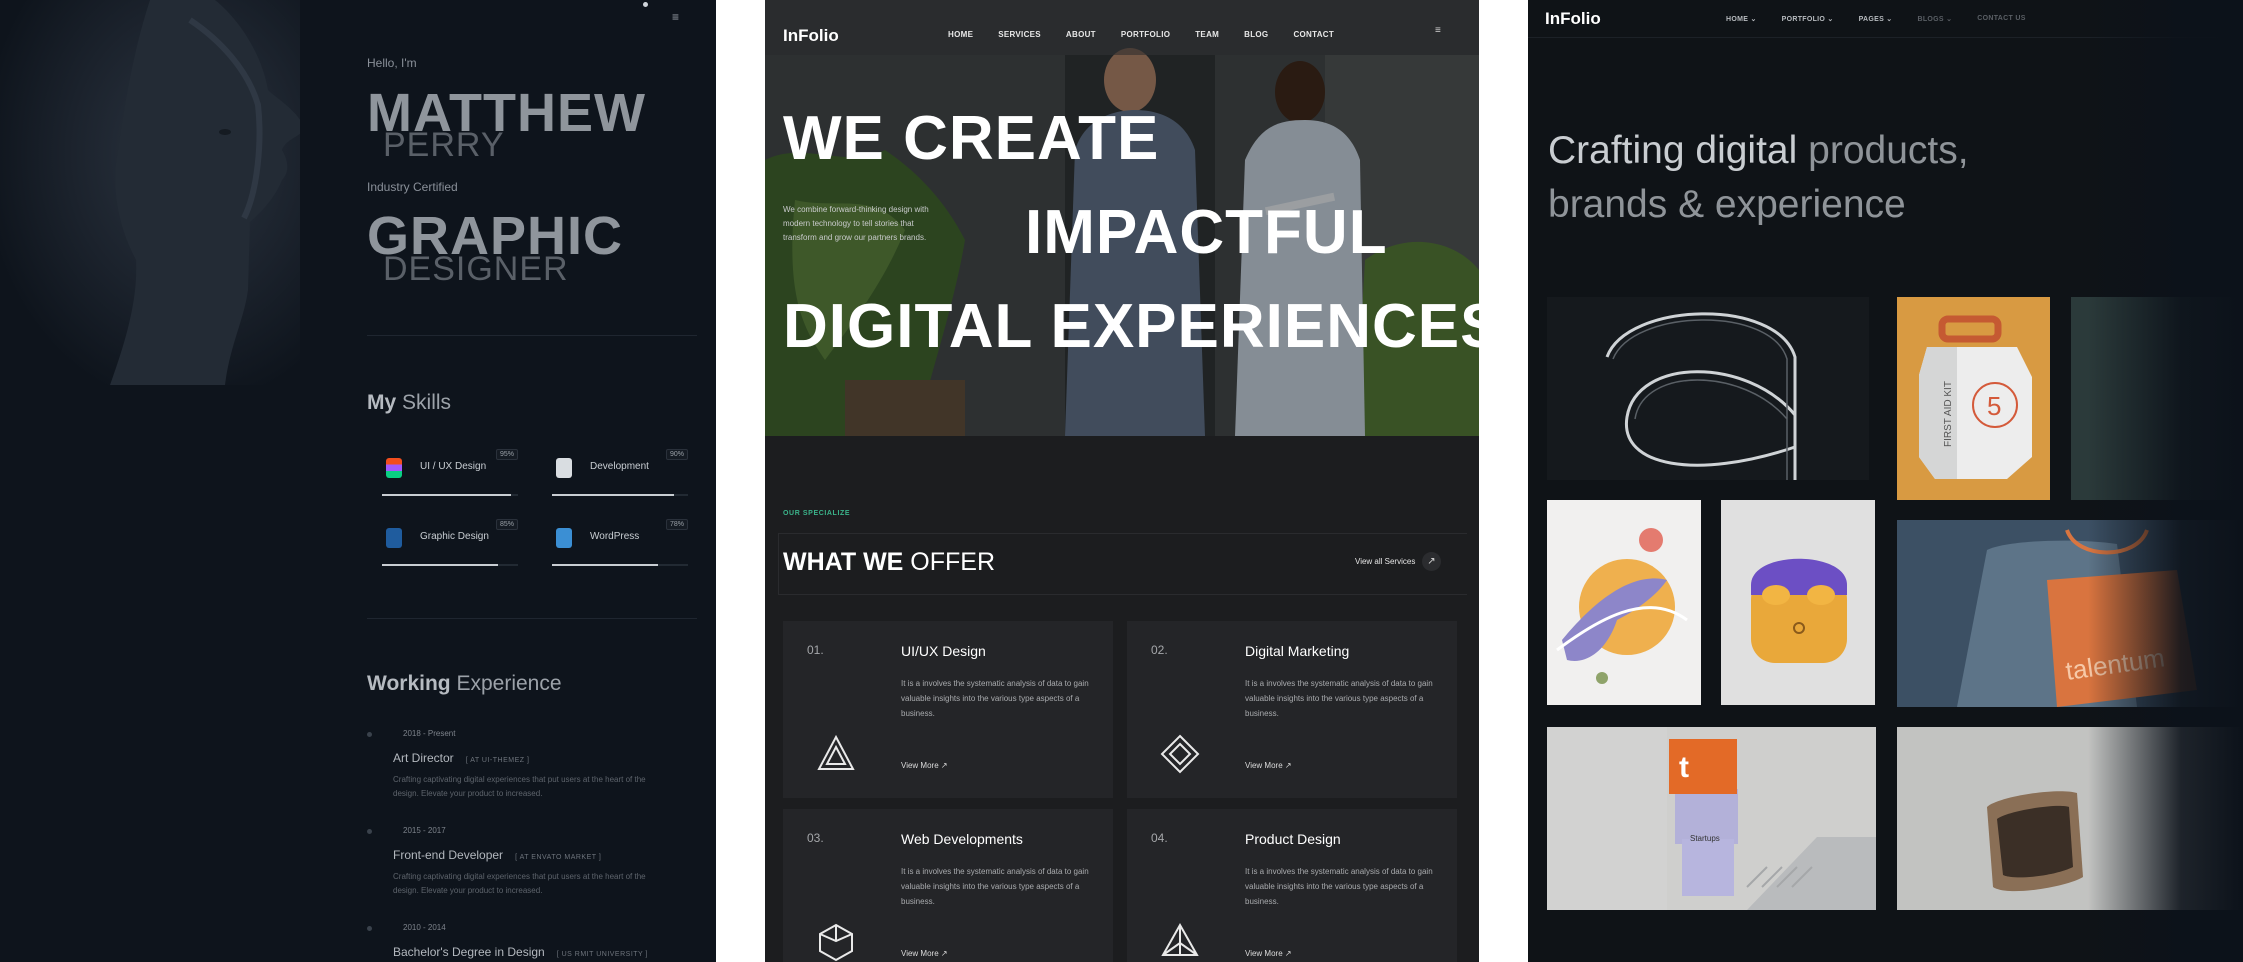  I want to click on indicator-dot, so click(645, 4).